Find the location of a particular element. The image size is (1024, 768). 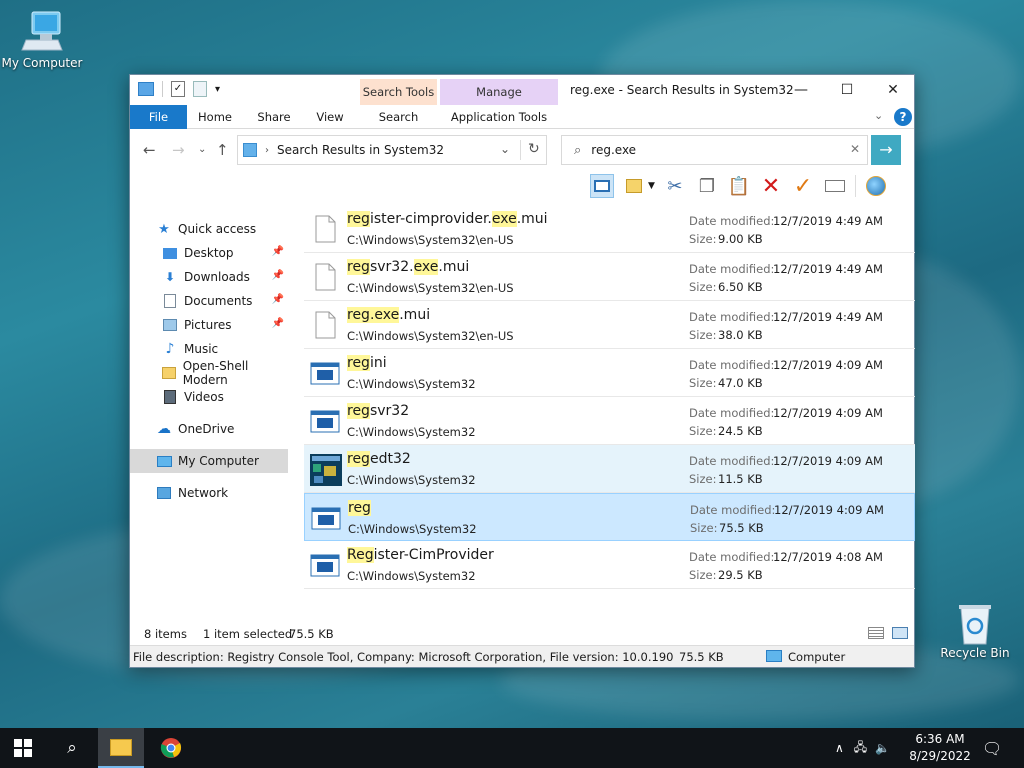

regedit-icon is located at coordinates (326, 470).